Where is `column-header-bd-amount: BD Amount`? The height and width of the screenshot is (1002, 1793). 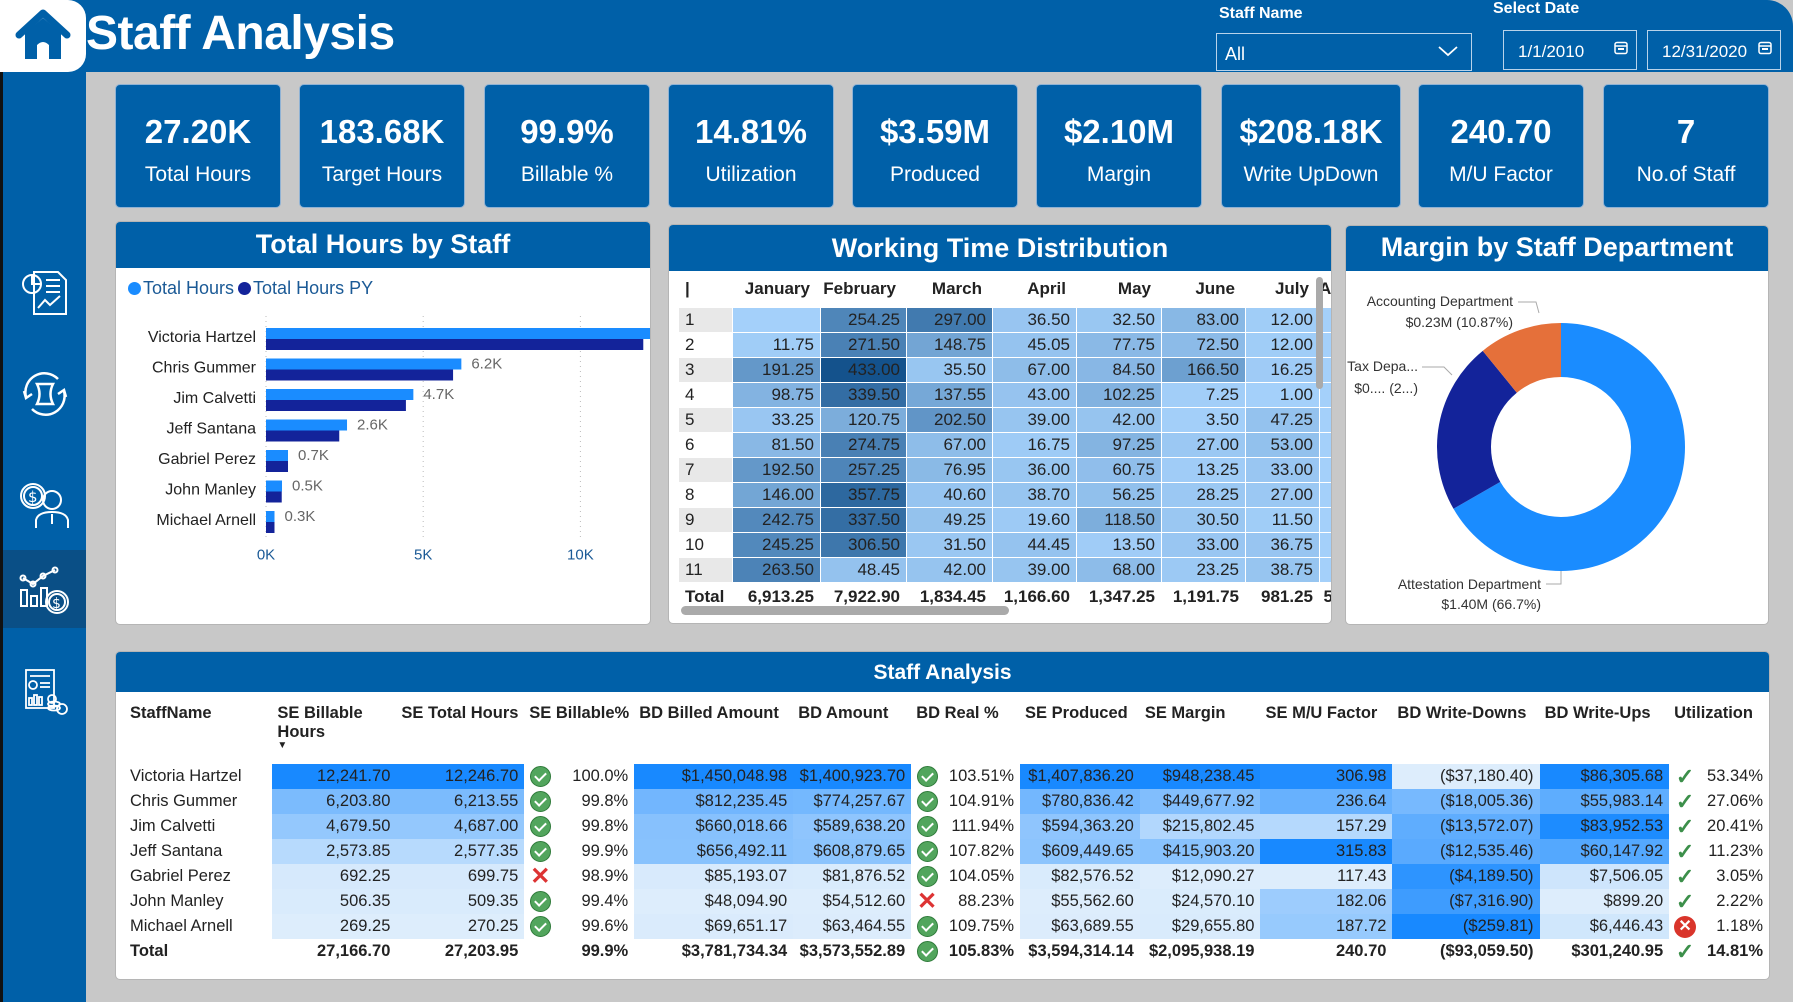 column-header-bd-amount: BD Amount is located at coordinates (852, 732).